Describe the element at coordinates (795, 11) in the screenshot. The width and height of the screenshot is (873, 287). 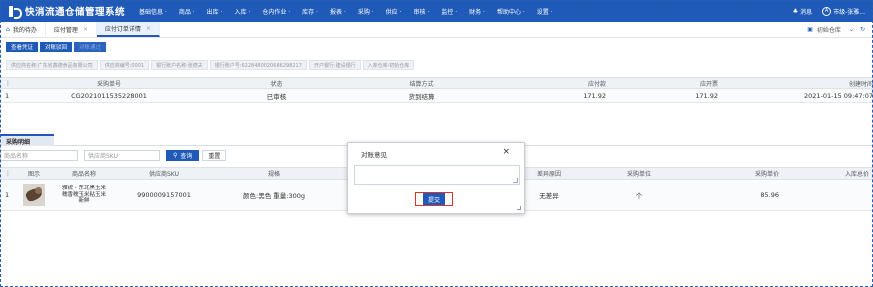
I see `bell-icon: ♣` at that location.